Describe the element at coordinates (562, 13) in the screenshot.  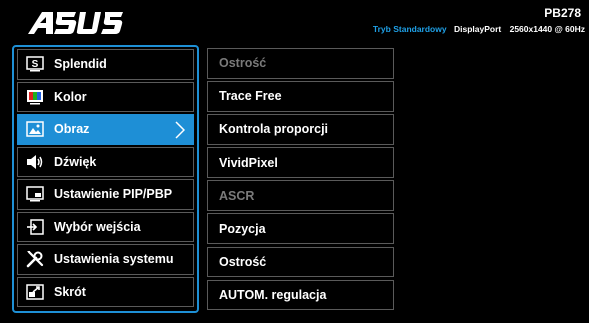
I see `model-name: PB278` at that location.